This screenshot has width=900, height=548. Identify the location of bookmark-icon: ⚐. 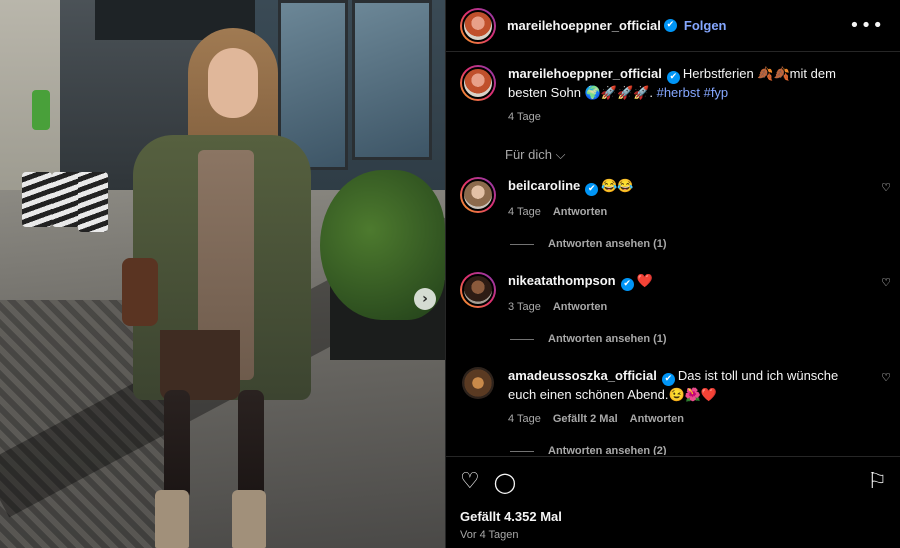
(877, 482).